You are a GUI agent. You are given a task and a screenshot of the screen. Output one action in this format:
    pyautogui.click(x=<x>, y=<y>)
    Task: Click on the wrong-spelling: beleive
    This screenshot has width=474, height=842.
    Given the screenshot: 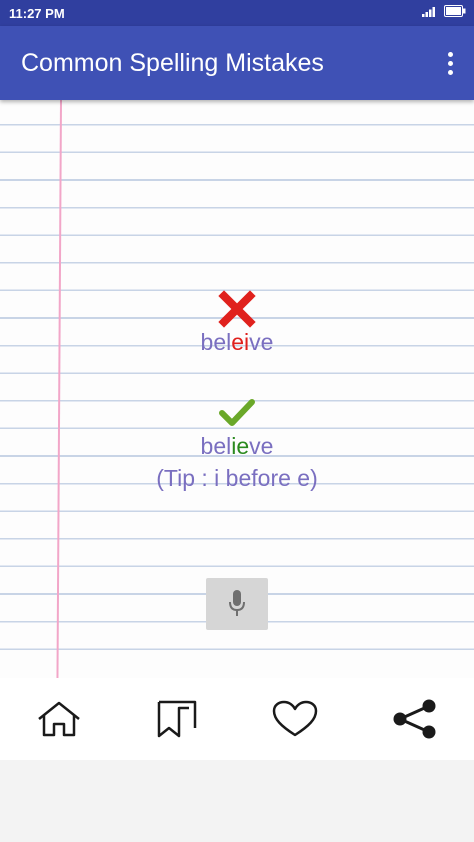 What is the action you would take?
    pyautogui.click(x=237, y=342)
    